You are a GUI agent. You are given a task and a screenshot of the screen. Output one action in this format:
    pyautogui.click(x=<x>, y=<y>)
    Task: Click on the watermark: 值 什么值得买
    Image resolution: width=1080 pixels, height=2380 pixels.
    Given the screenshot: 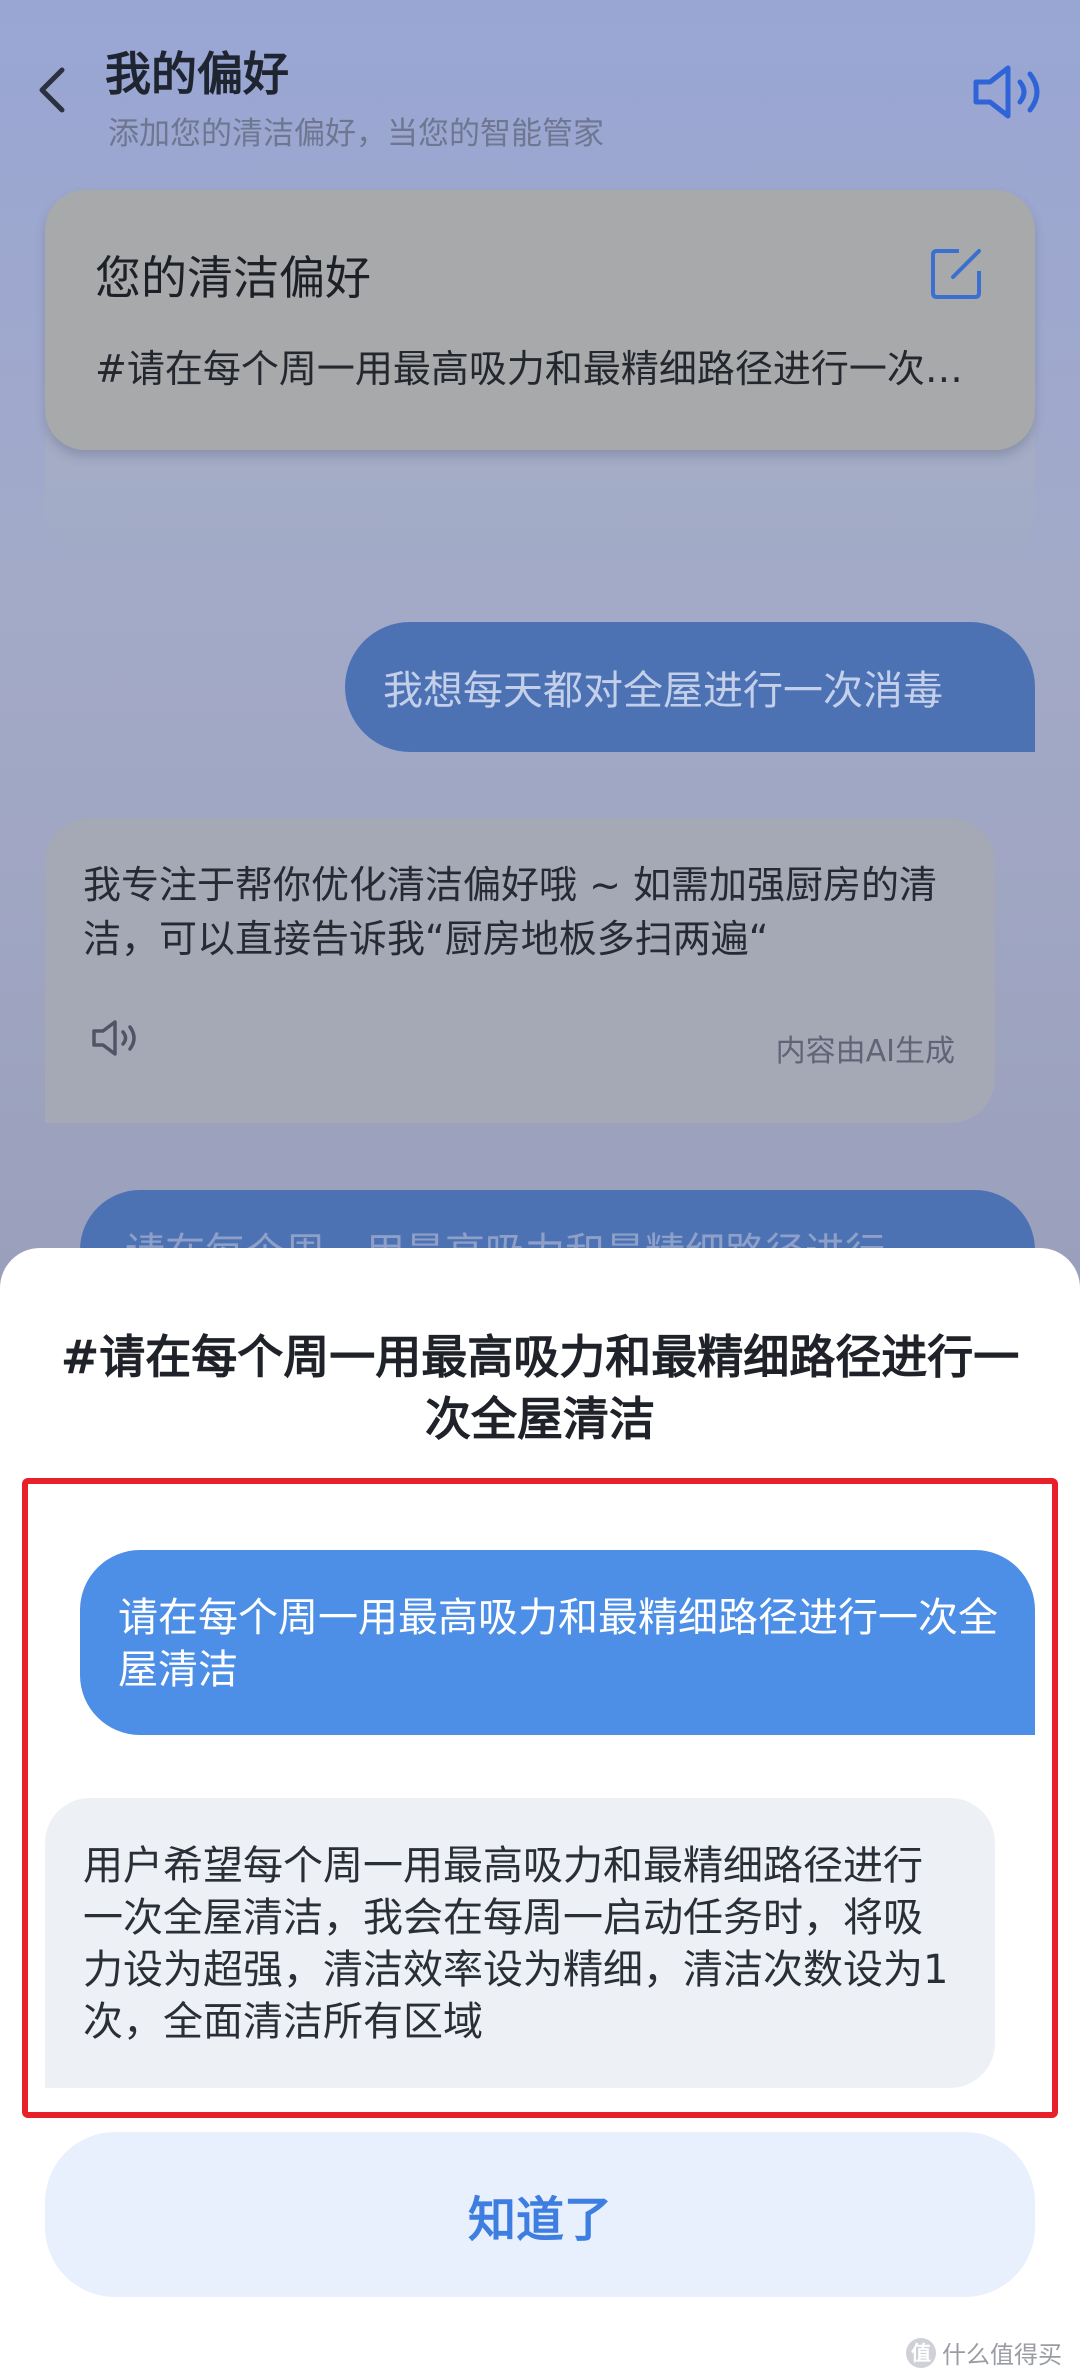 What is the action you would take?
    pyautogui.click(x=984, y=2352)
    